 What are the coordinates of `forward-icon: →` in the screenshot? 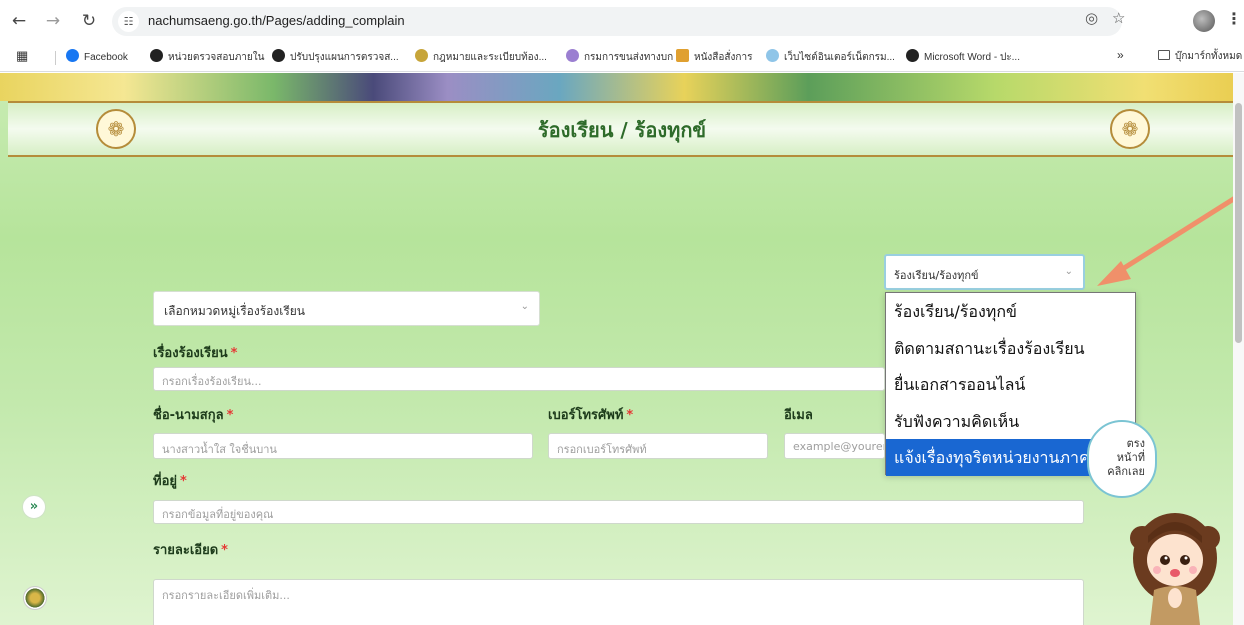 It's located at (53, 21).